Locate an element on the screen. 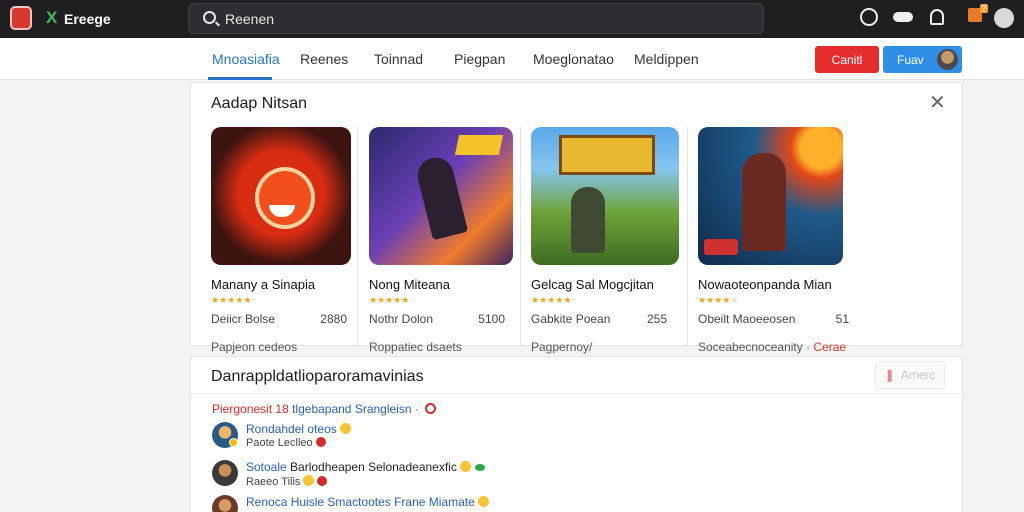  comment-author: Sotoale is located at coordinates (266, 467).